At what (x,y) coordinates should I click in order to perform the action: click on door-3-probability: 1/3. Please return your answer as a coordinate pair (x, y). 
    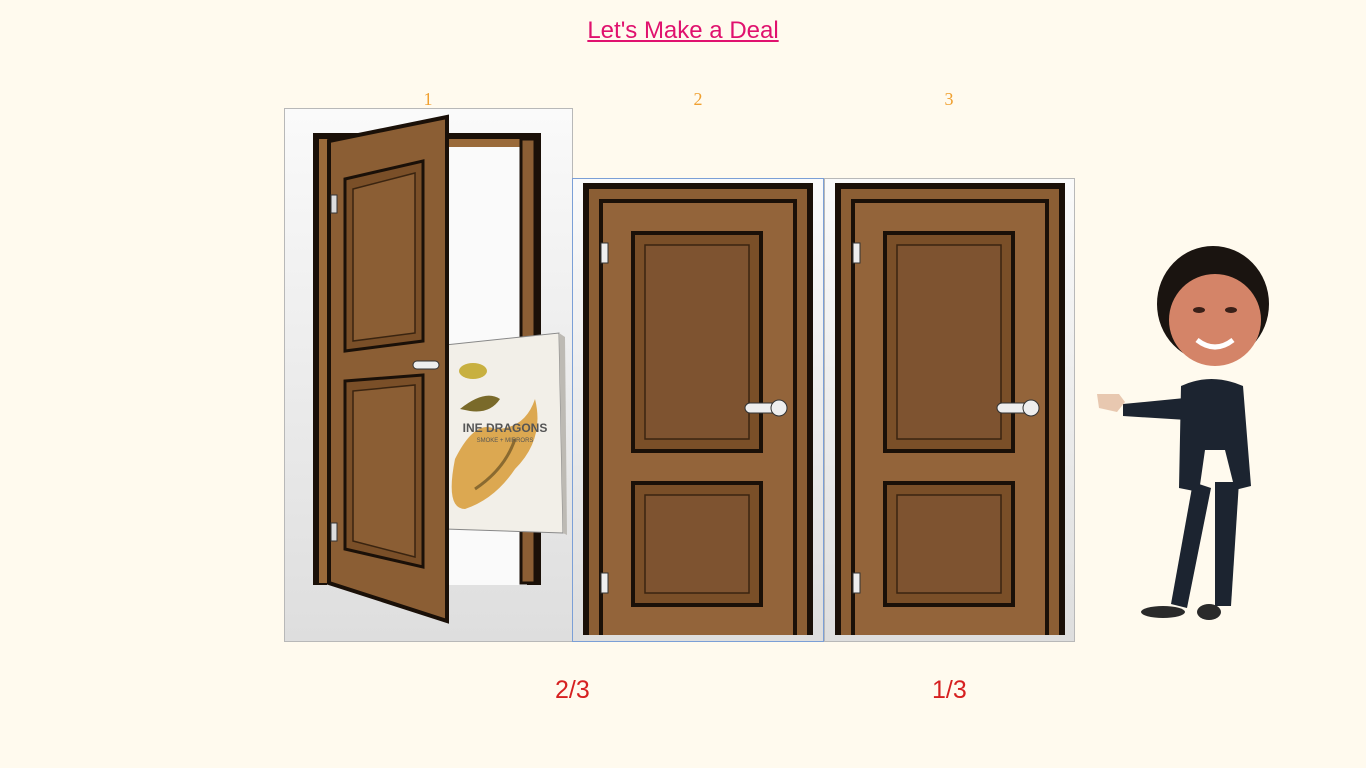
    Looking at the image, I should click on (949, 690).